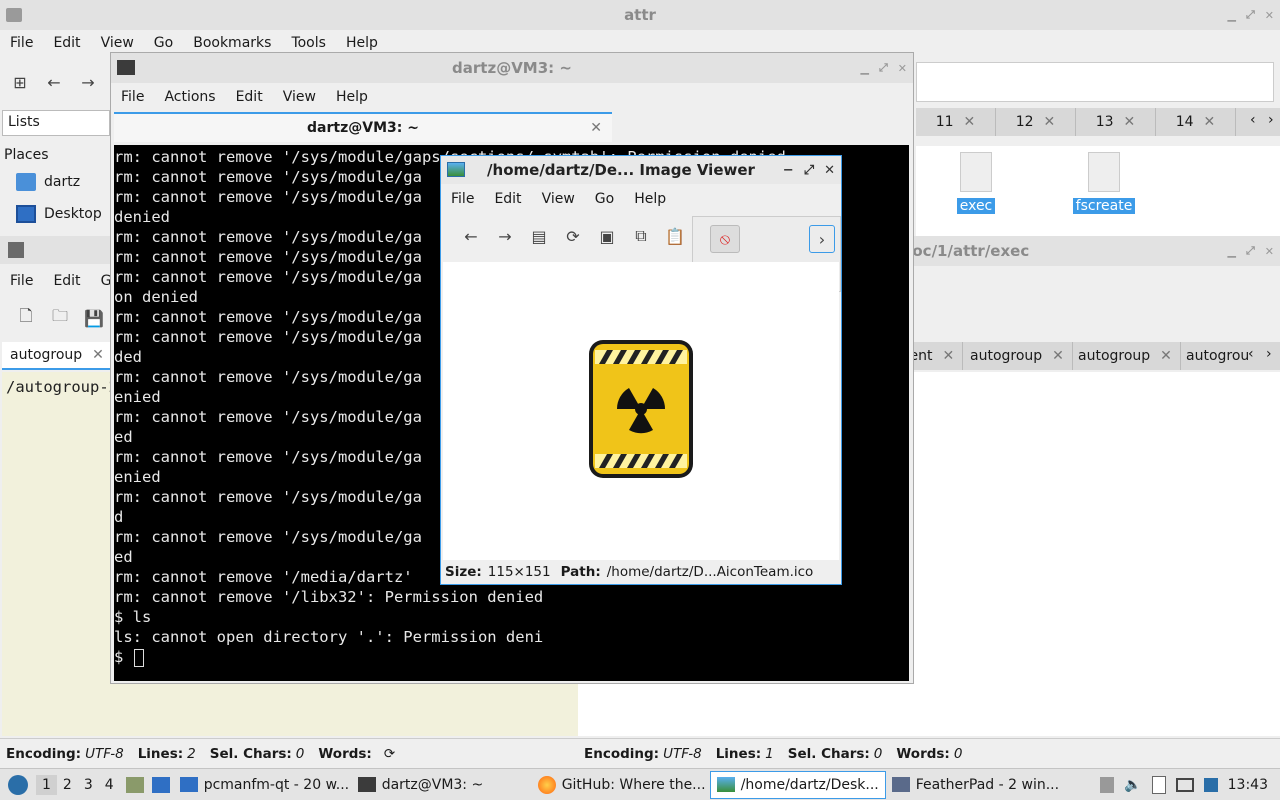 The width and height of the screenshot is (1280, 800). Describe the element at coordinates (1248, 785) in the screenshot. I see `clock: 13:43` at that location.